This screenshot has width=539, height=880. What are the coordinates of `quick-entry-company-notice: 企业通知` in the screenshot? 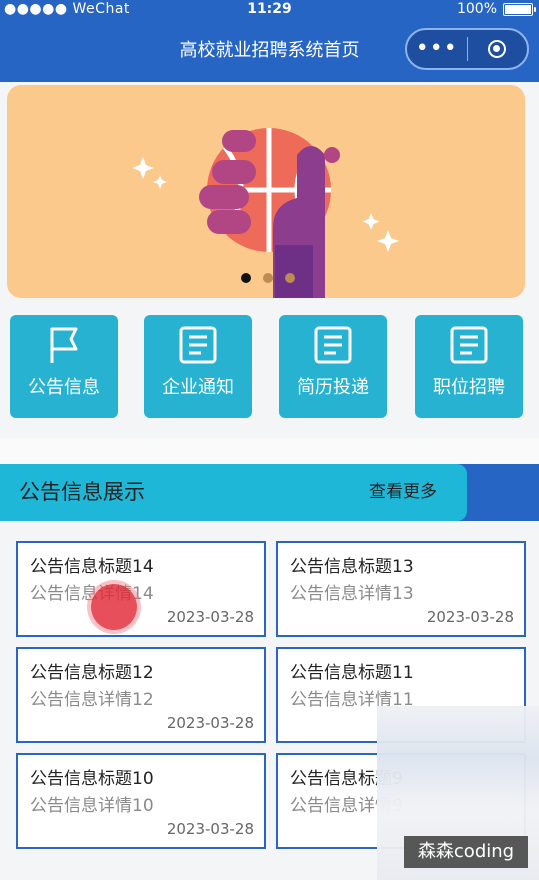 It's located at (198, 366).